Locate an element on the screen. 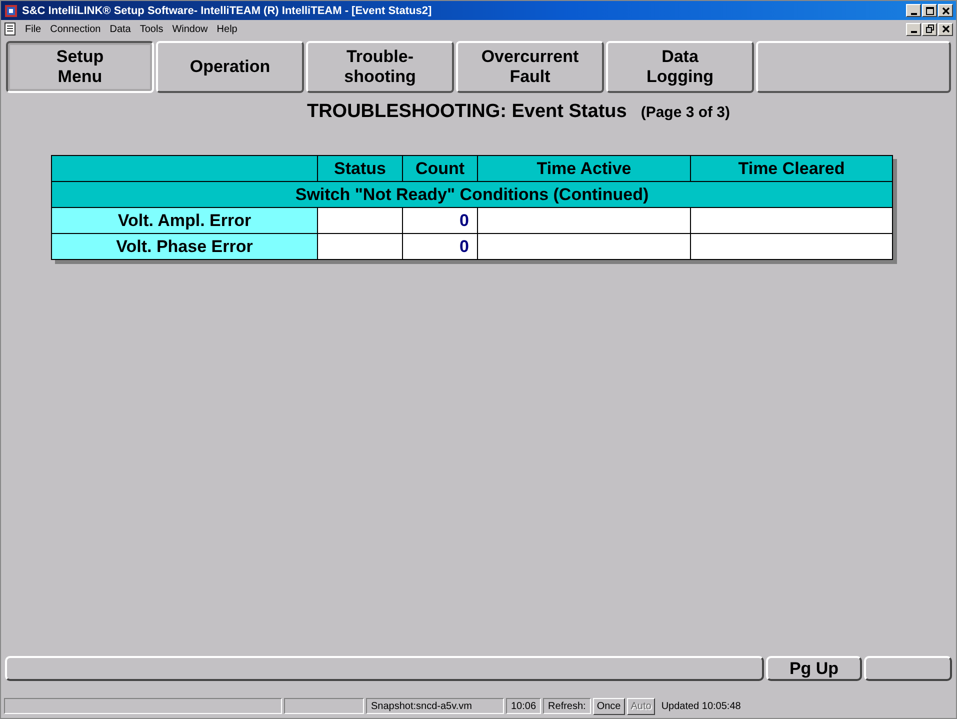 The height and width of the screenshot is (719, 957). snapshot-status: Snapshot:sncd-a5v.vm is located at coordinates (435, 706).